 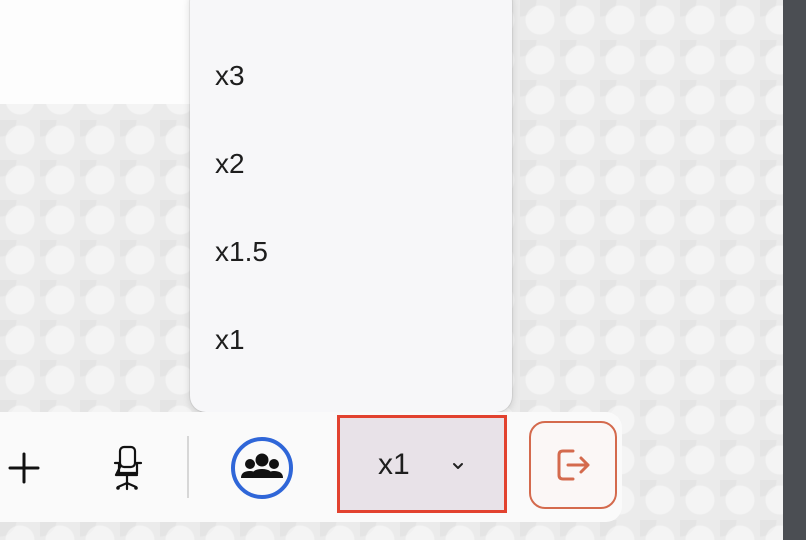 I want to click on seat-button, so click(x=127, y=468).